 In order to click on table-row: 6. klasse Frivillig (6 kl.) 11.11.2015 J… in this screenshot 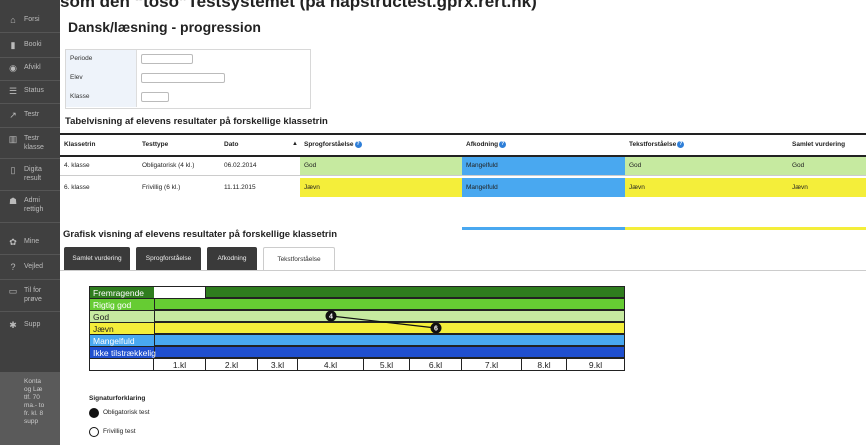, I will do `click(463, 187)`.